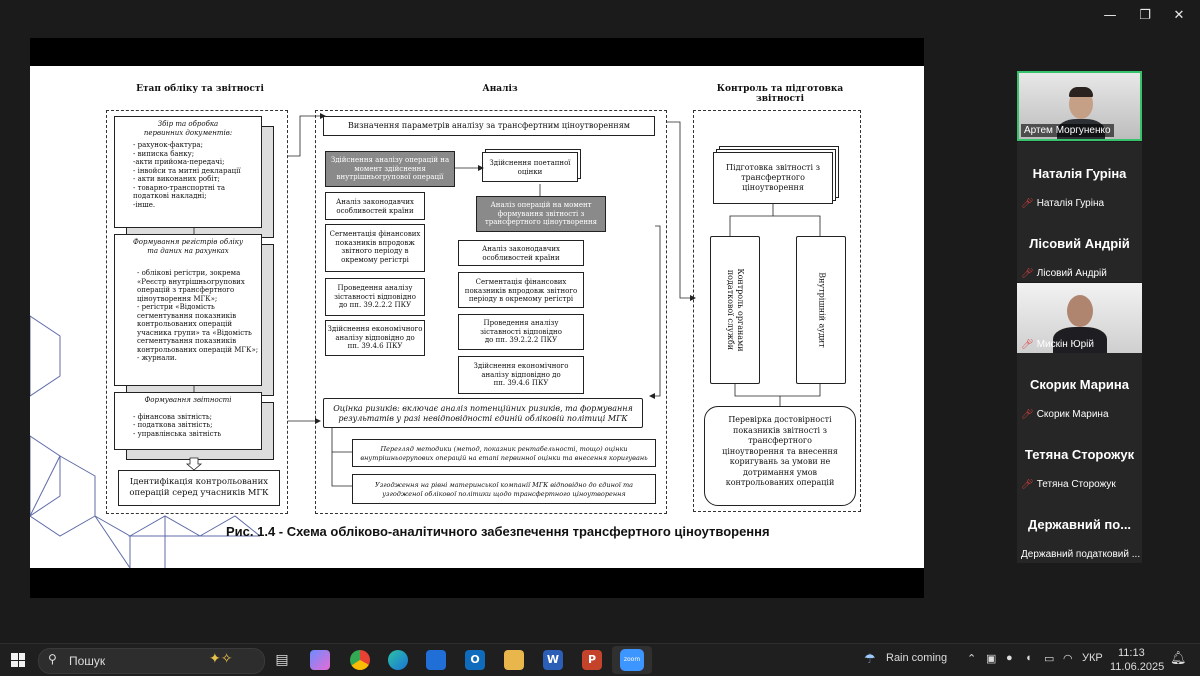 The width and height of the screenshot is (1200, 676). Describe the element at coordinates (632, 660) in the screenshot. I see `active-app-highlight` at that location.